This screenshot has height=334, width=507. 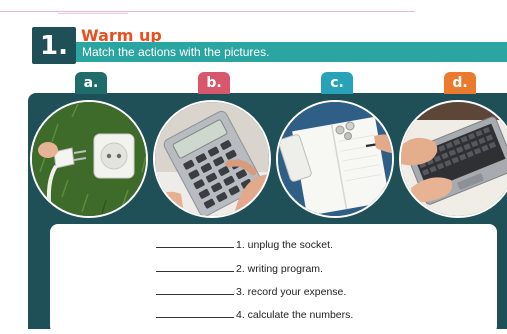 What do you see at coordinates (279, 269) in the screenshot?
I see `item-text: 2. writing program.` at bounding box center [279, 269].